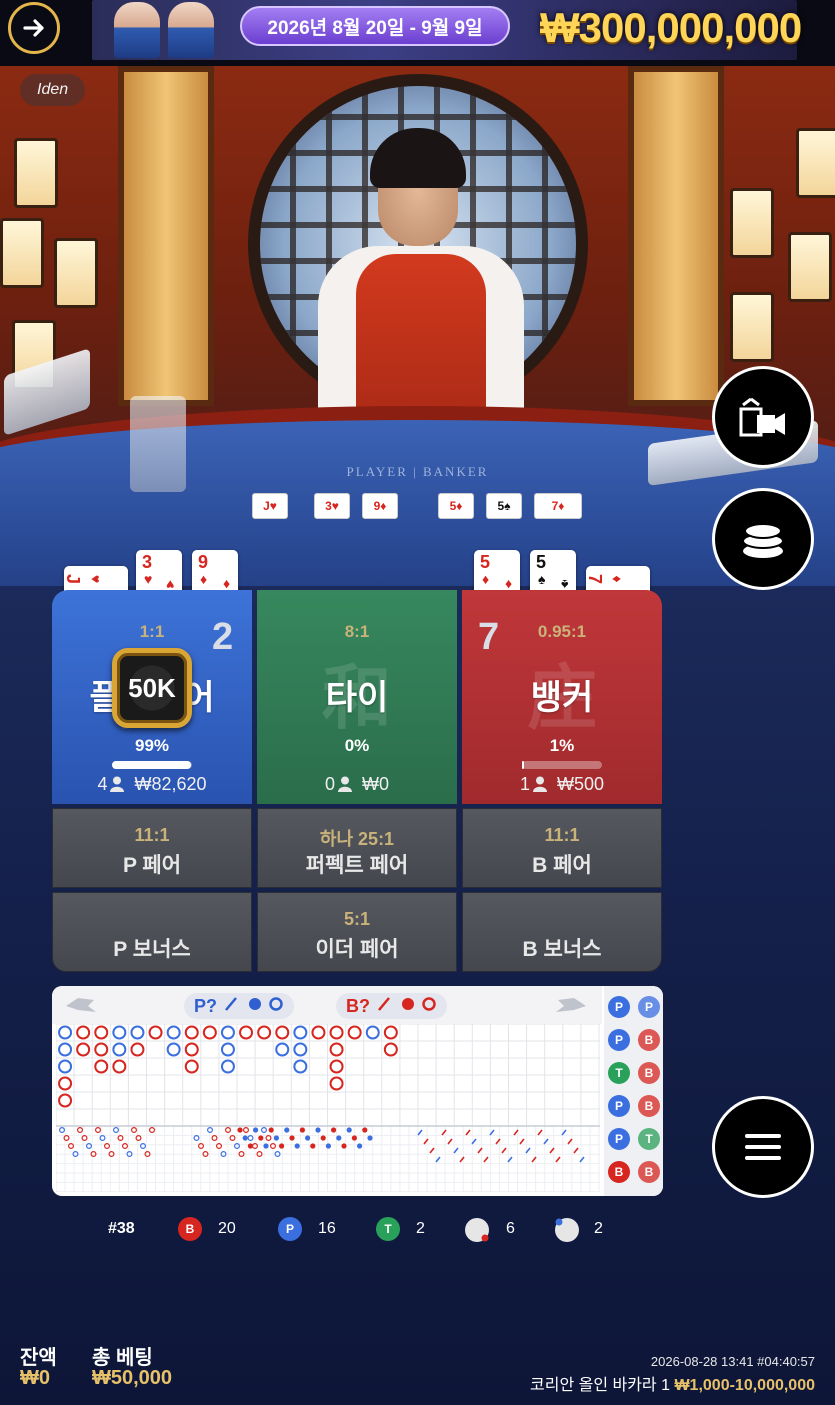  I want to click on bet-spot-player-bonus: P 보너스, so click(152, 932).